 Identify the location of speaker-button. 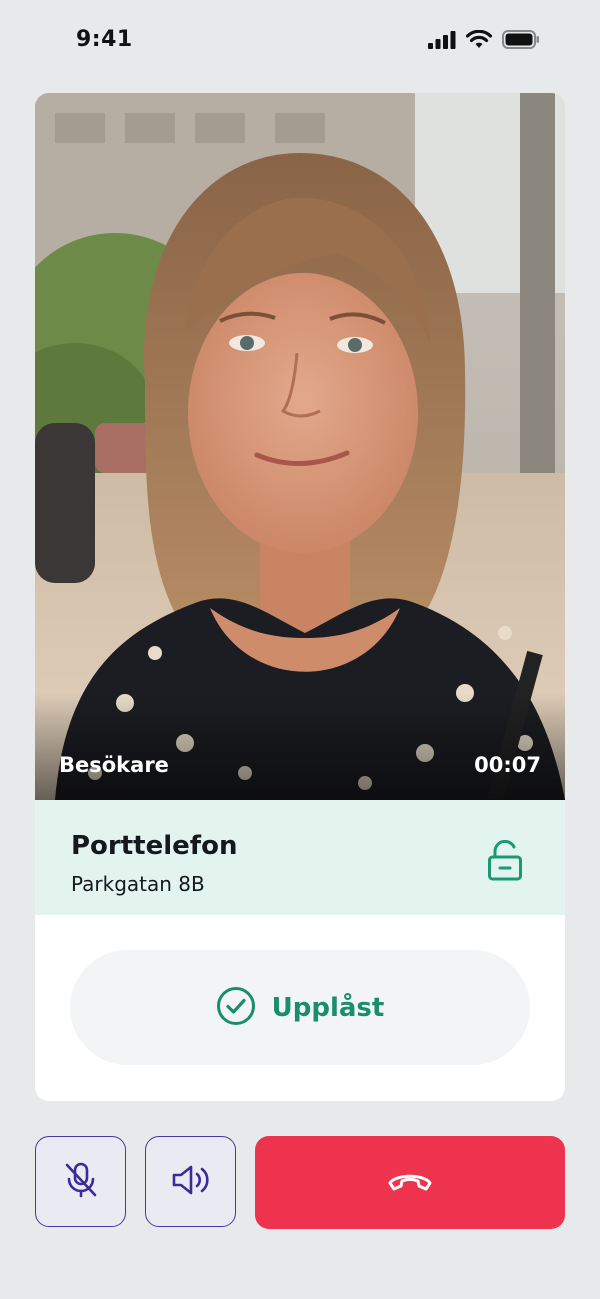
(190, 1181).